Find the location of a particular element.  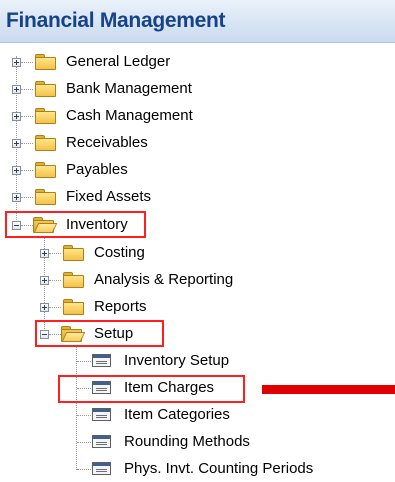

tree-item-label: Costing is located at coordinates (119, 252).